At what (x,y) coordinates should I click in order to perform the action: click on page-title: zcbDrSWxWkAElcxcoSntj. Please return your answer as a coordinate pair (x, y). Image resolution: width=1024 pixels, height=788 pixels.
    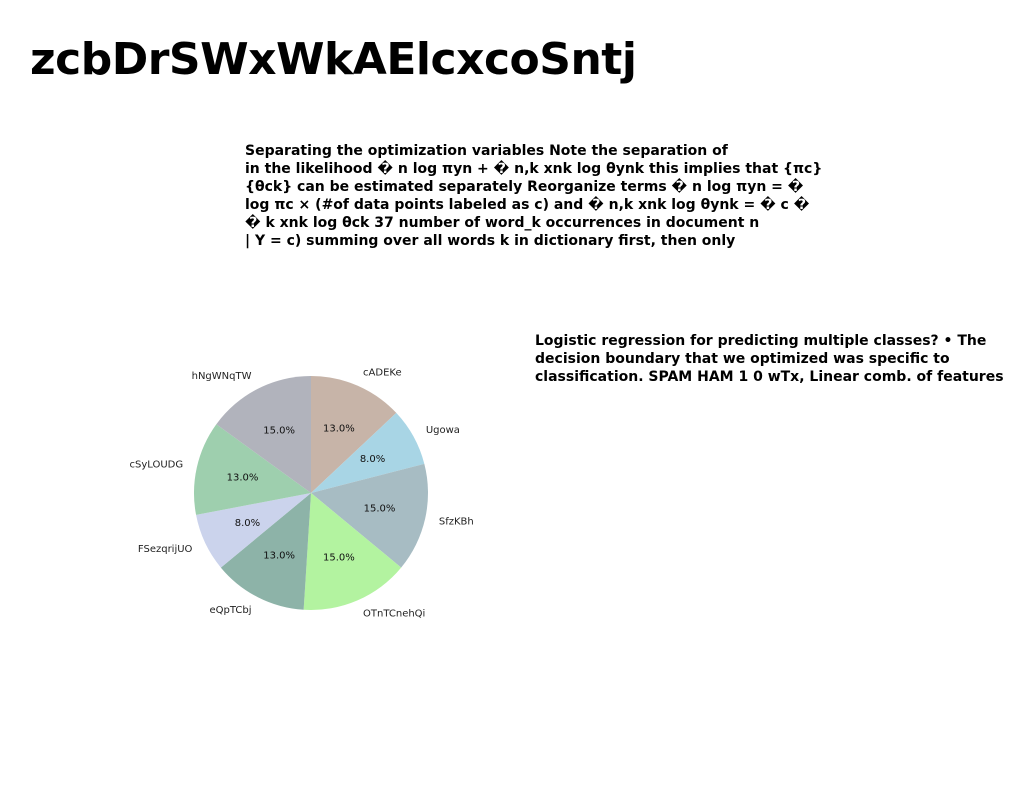
    Looking at the image, I should click on (333, 59).